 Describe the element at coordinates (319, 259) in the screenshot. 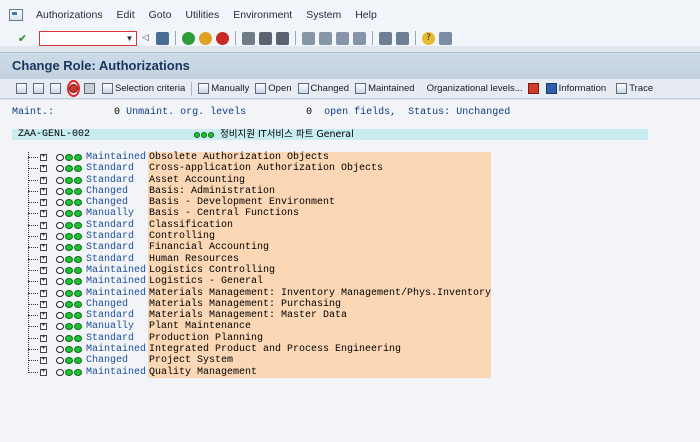

I see `node-text: Human Resources` at that location.